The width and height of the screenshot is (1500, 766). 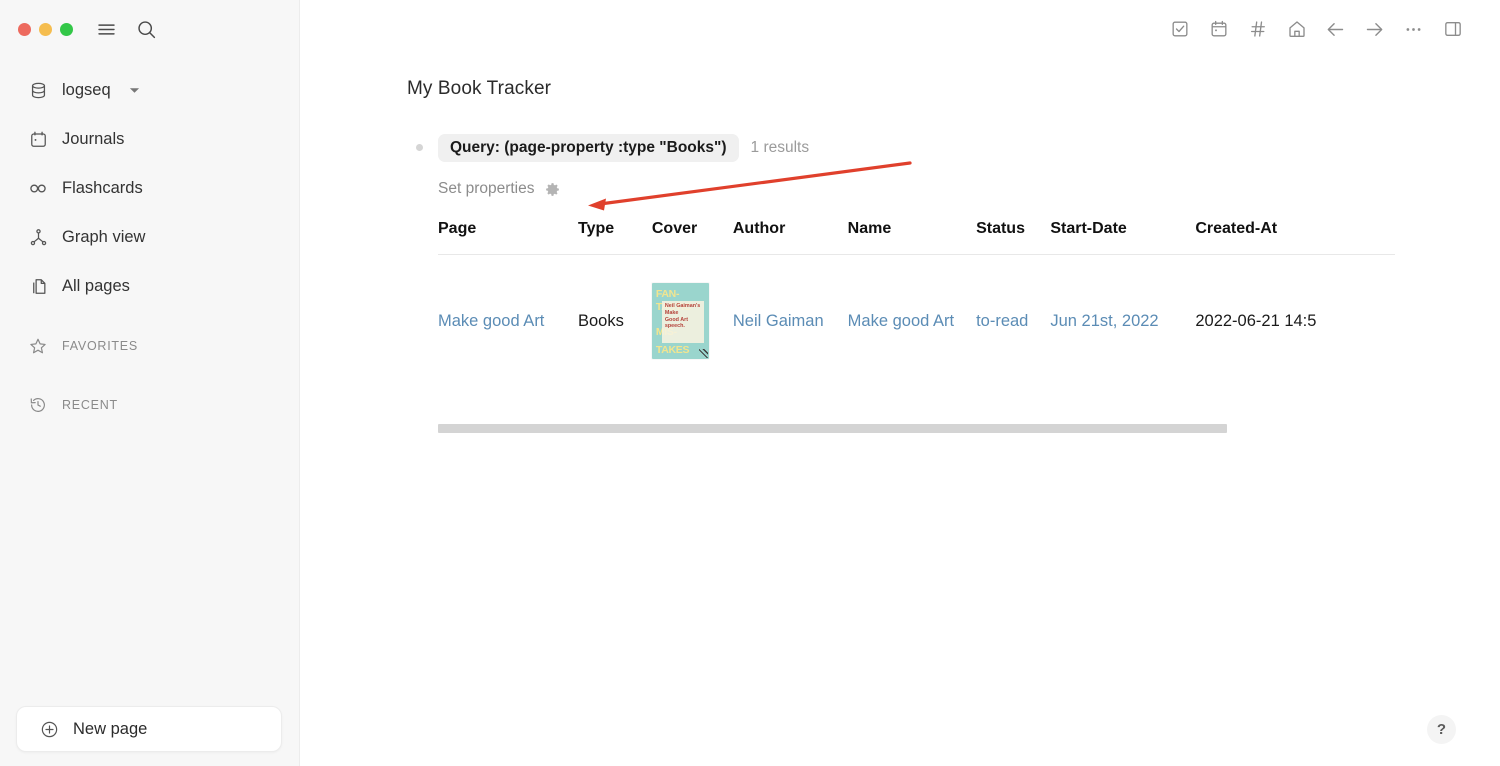 I want to click on column-header-cover: Cover, so click(x=692, y=237).